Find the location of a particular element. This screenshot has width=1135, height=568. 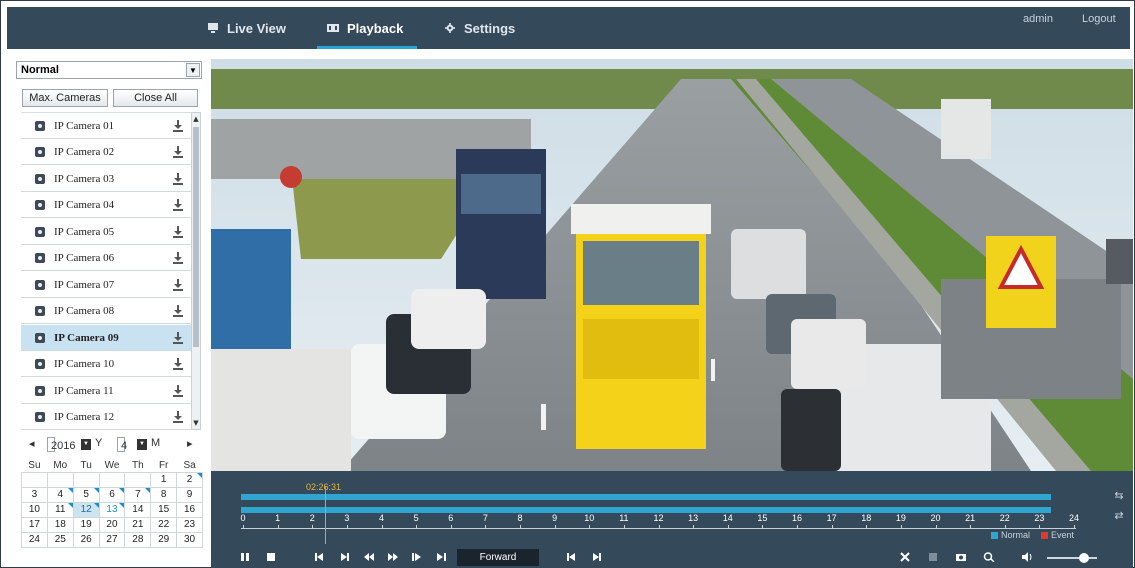

calendar-day: 15 is located at coordinates (164, 509).